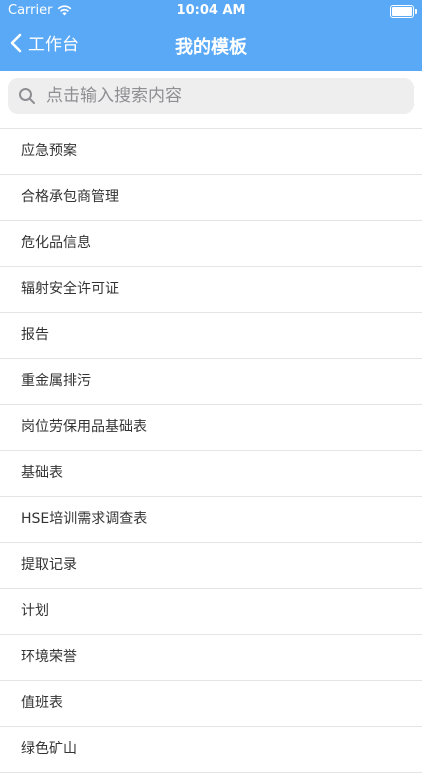  I want to click on top-bar: Carrier 10:04 AM 工作台 我的模板, so click(211, 35).